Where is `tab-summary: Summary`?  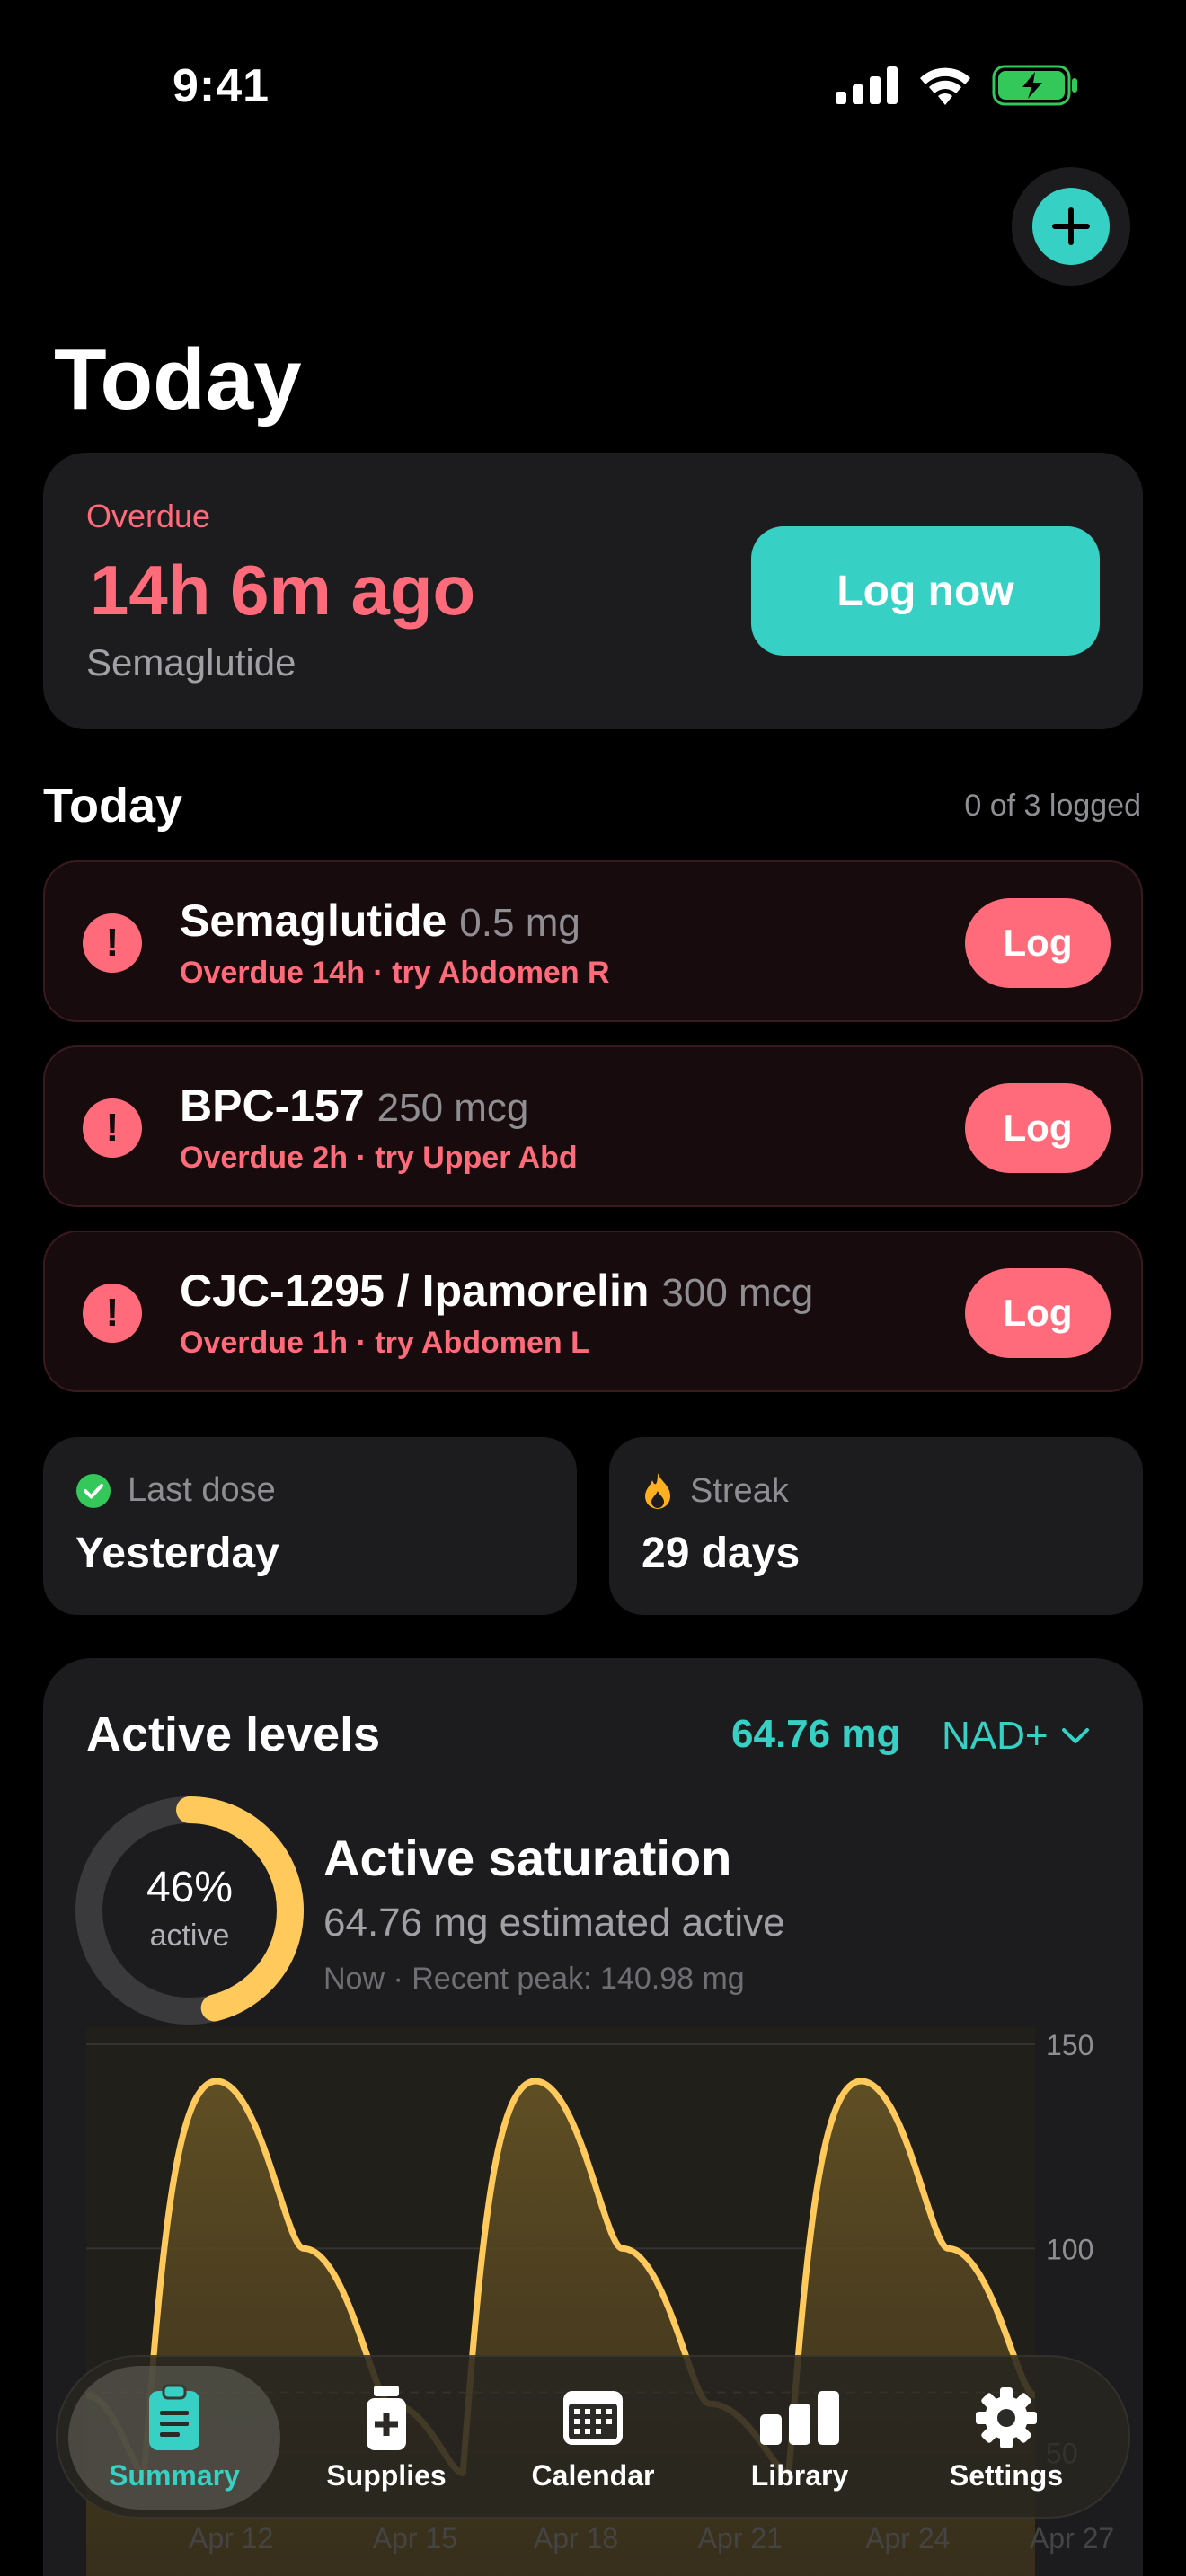 tab-summary: Summary is located at coordinates (174, 2438).